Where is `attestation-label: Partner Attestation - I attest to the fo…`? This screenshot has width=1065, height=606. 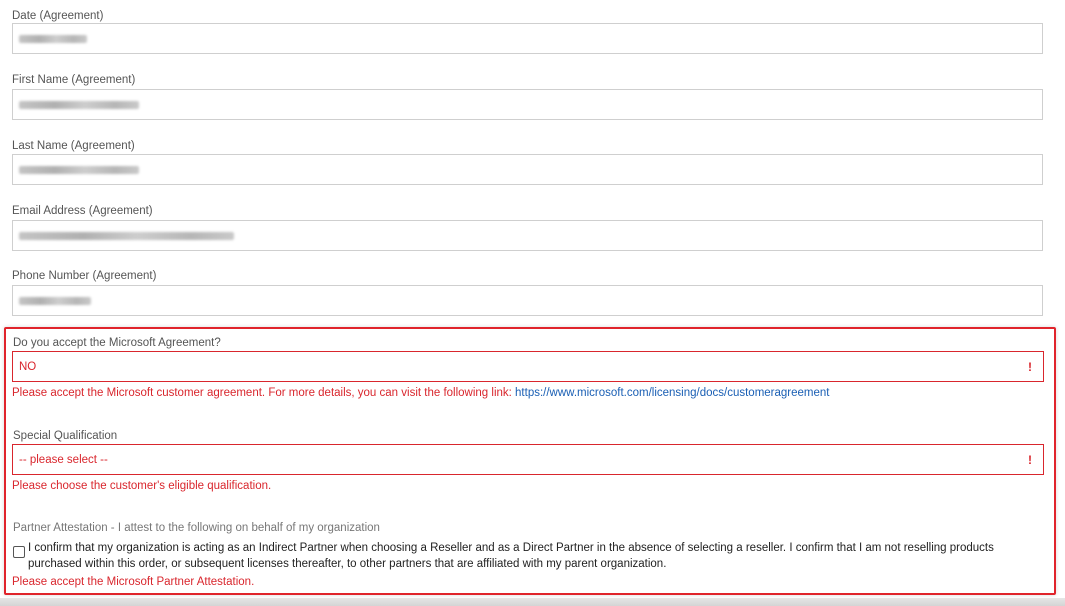
attestation-label: Partner Attestation - I attest to the fo… is located at coordinates (196, 528).